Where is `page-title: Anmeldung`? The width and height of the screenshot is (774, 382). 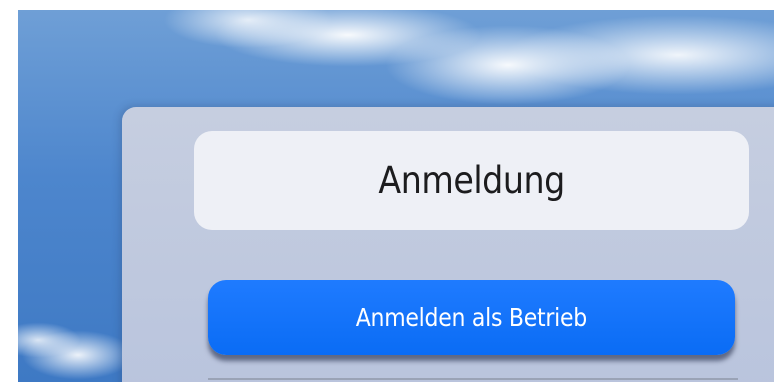 page-title: Anmeldung is located at coordinates (471, 180).